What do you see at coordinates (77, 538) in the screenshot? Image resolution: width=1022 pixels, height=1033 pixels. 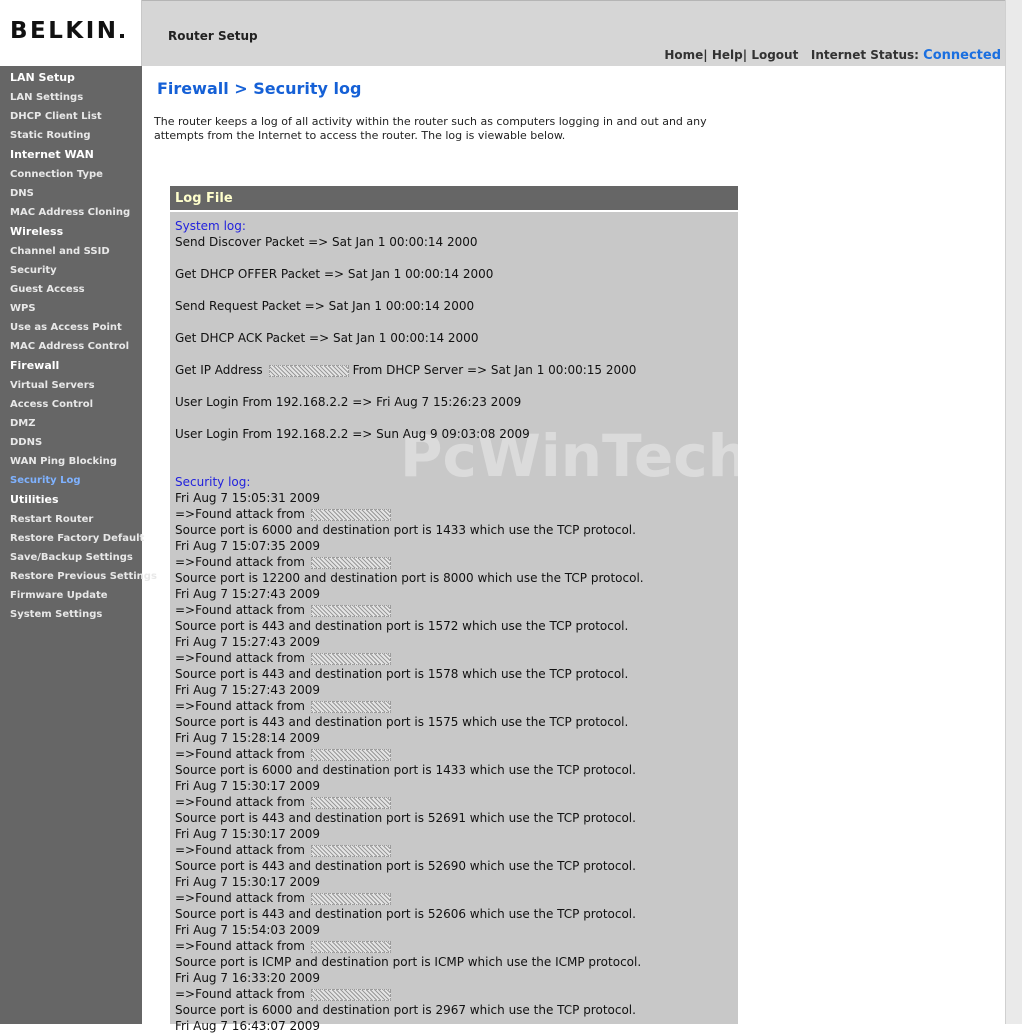 I see `sidebar-item-restore-factory-default: Restore Factory Default` at bounding box center [77, 538].